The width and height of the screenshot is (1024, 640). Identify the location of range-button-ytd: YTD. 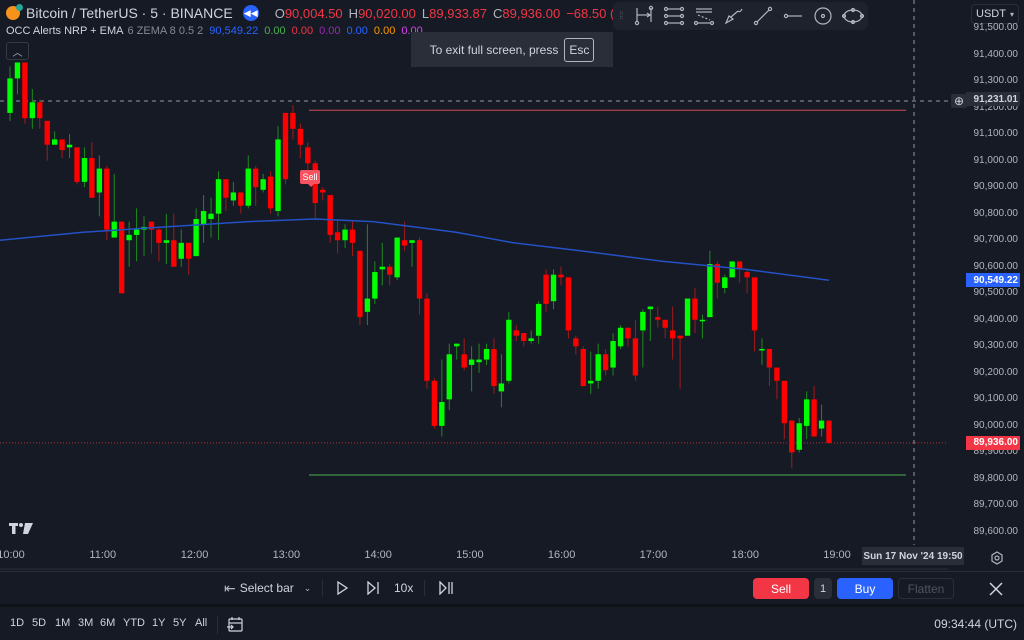
(134, 623).